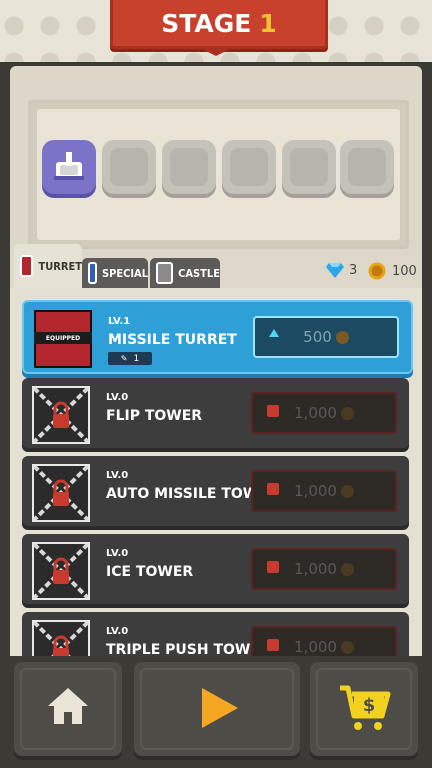 The height and width of the screenshot is (768, 432). I want to click on upgrade-cost: 500, so click(317, 337).